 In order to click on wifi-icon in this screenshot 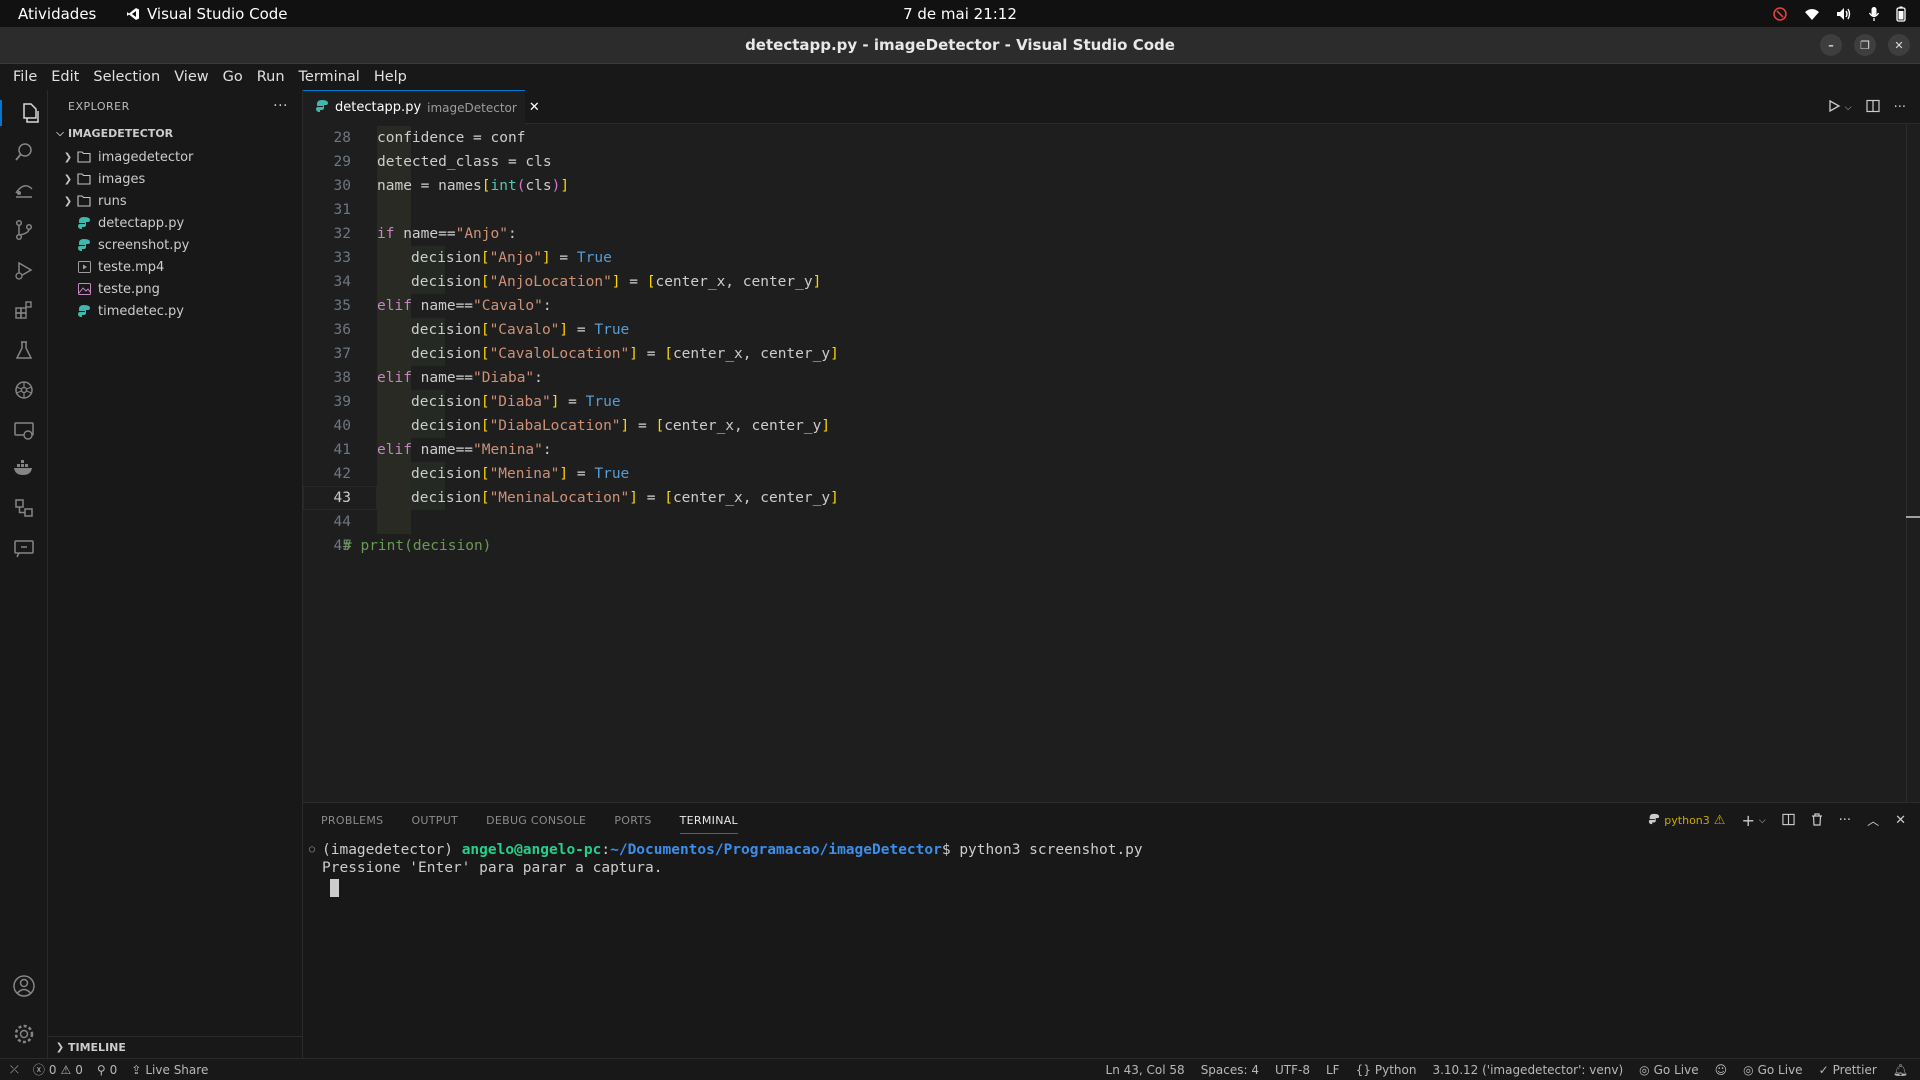, I will do `click(1812, 14)`.